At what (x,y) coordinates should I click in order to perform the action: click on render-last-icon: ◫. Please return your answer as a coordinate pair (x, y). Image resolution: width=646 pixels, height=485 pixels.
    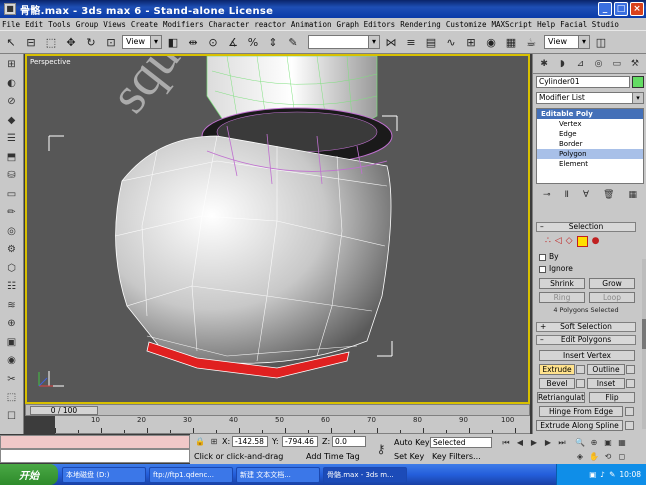
    Looking at the image, I should click on (601, 42).